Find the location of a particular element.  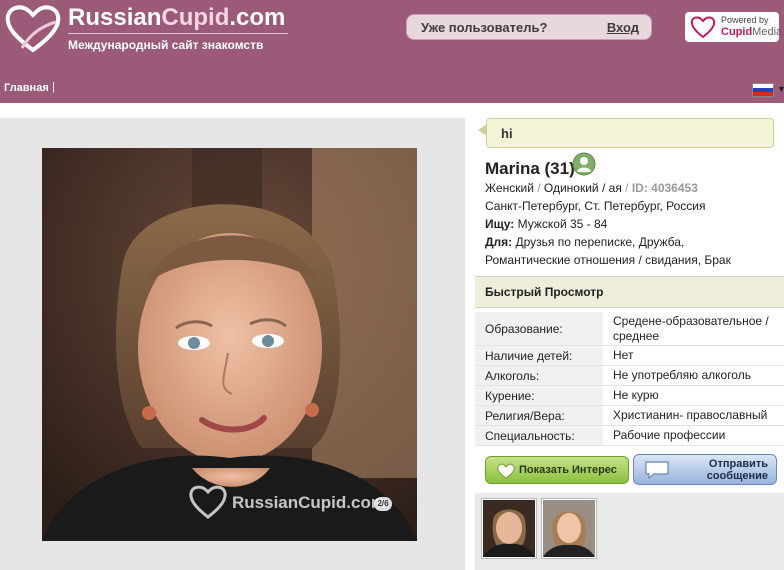

photo-thumbnails is located at coordinates (629, 531).